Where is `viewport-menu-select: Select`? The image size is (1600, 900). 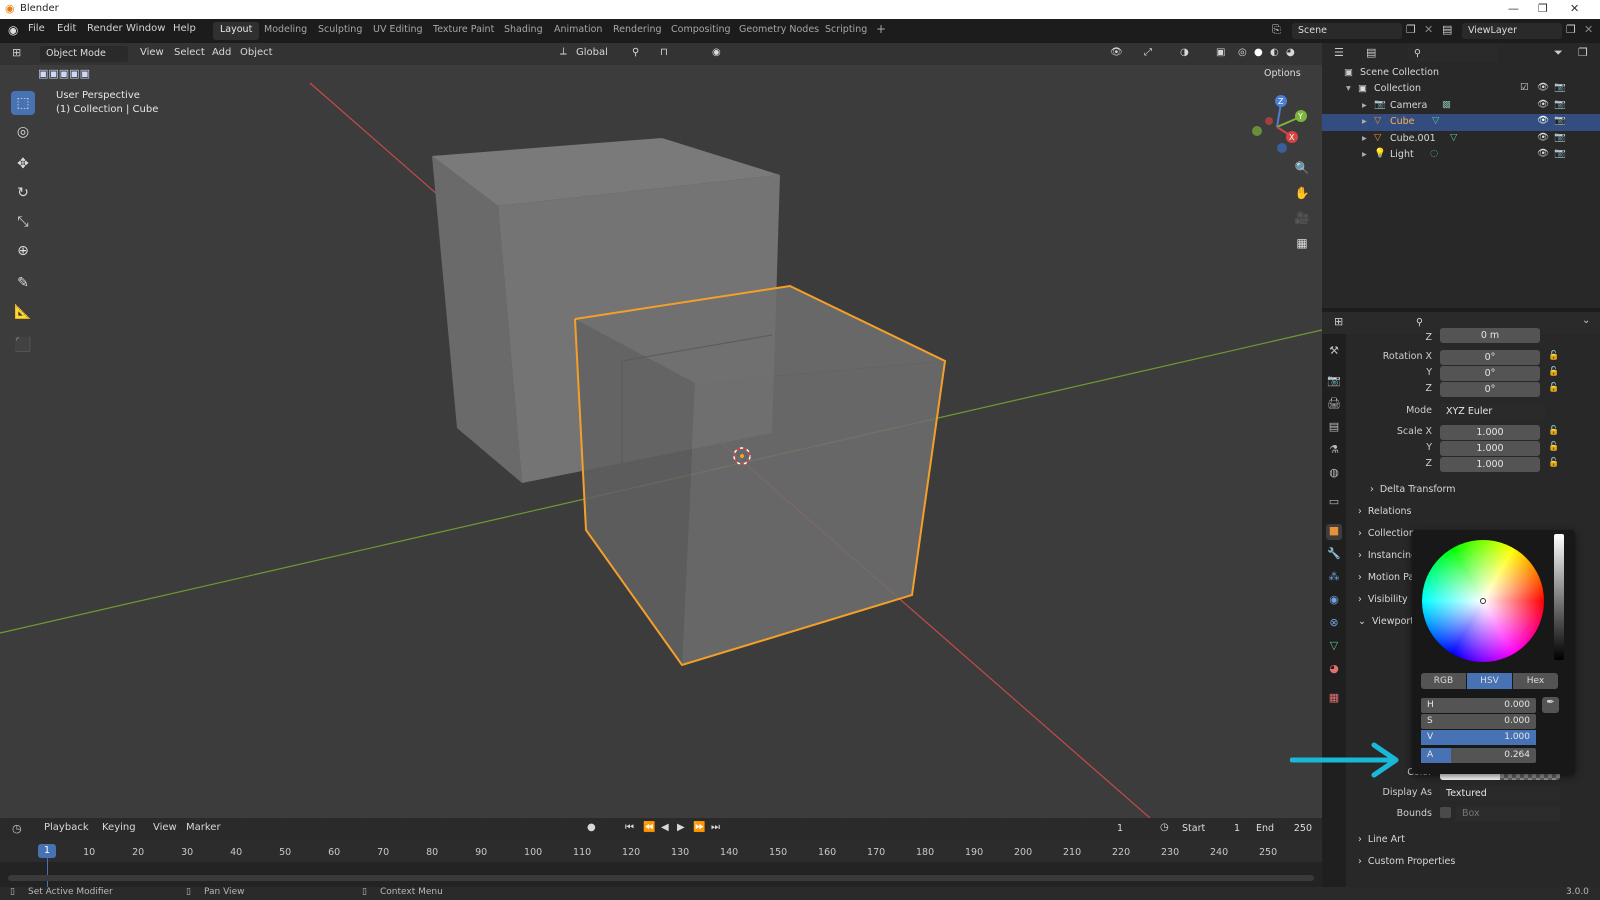 viewport-menu-select: Select is located at coordinates (189, 52).